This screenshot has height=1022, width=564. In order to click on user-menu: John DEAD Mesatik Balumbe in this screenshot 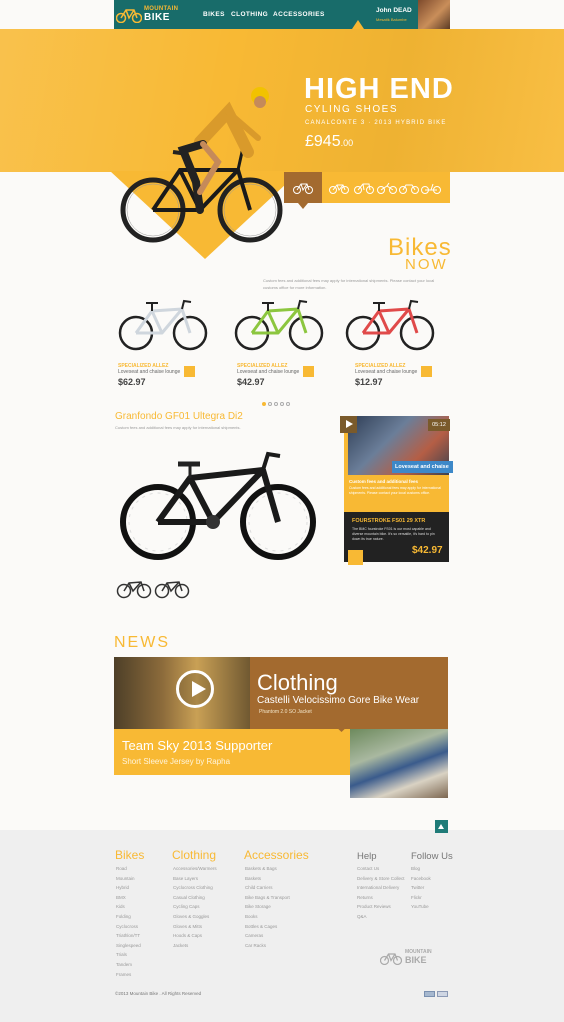, I will do `click(394, 14)`.